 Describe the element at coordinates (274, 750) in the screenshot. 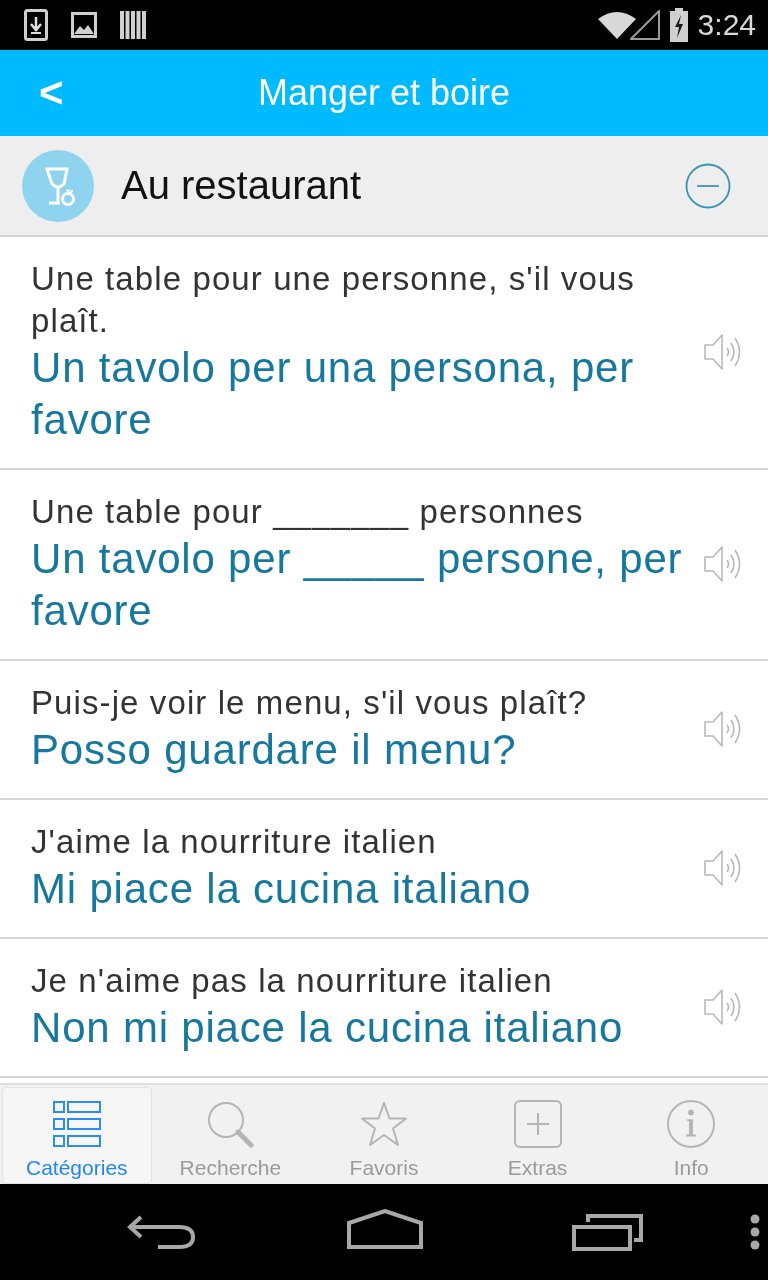

I see `translation-text: Posso guardare il menu?` at that location.